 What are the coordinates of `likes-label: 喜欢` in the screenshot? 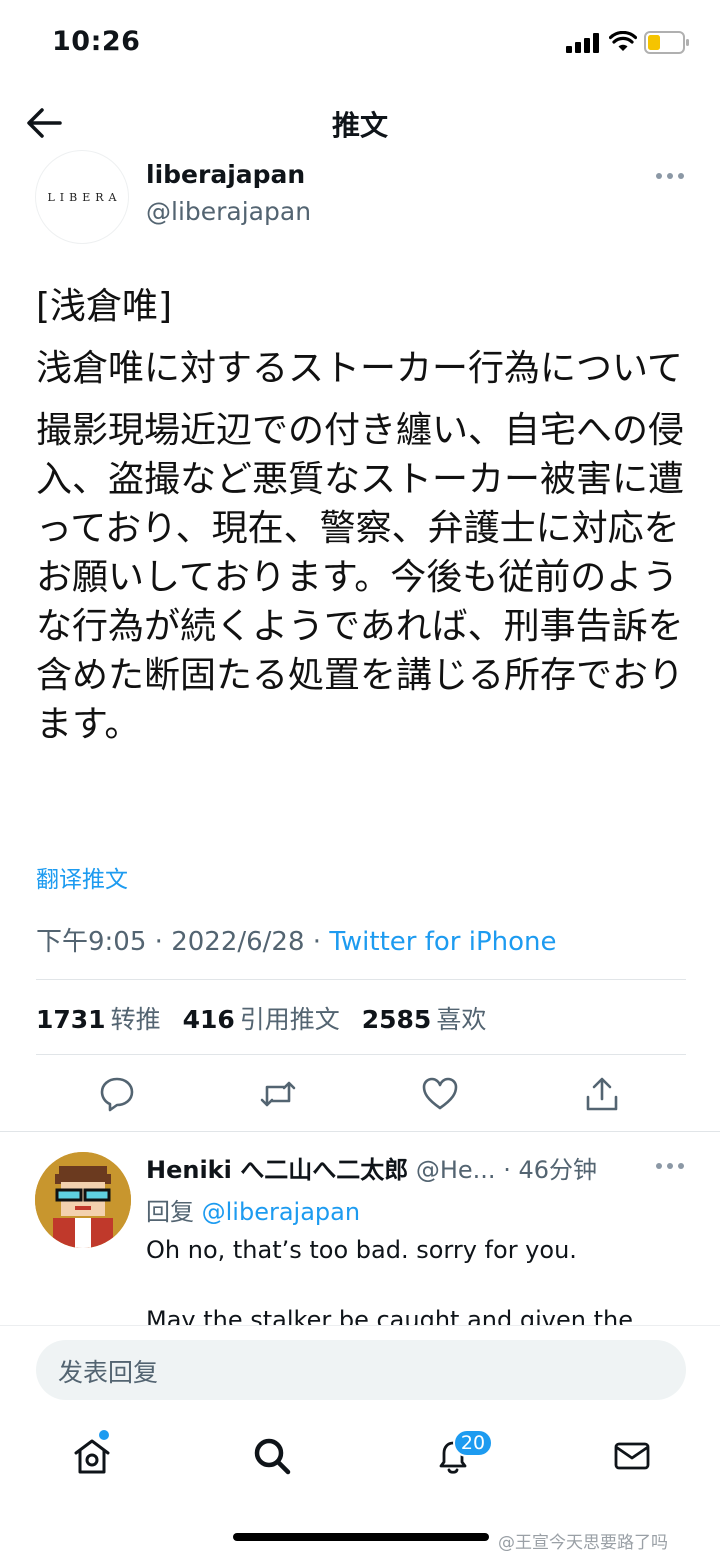 It's located at (461, 1019).